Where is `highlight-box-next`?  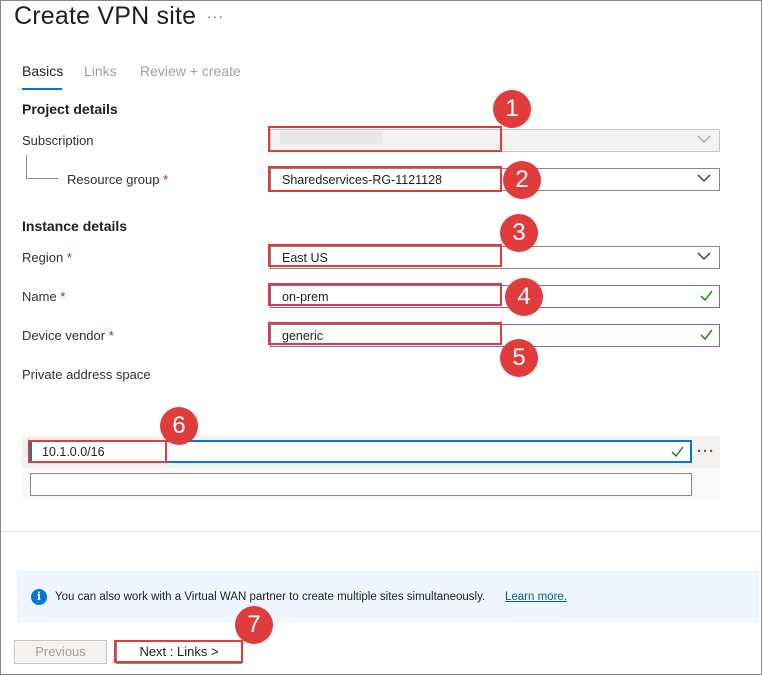 highlight-box-next is located at coordinates (178, 651).